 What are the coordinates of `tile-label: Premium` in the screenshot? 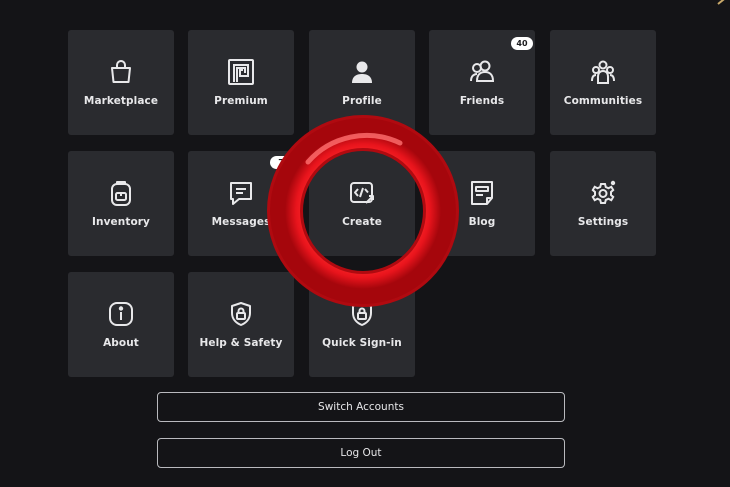 It's located at (241, 101).